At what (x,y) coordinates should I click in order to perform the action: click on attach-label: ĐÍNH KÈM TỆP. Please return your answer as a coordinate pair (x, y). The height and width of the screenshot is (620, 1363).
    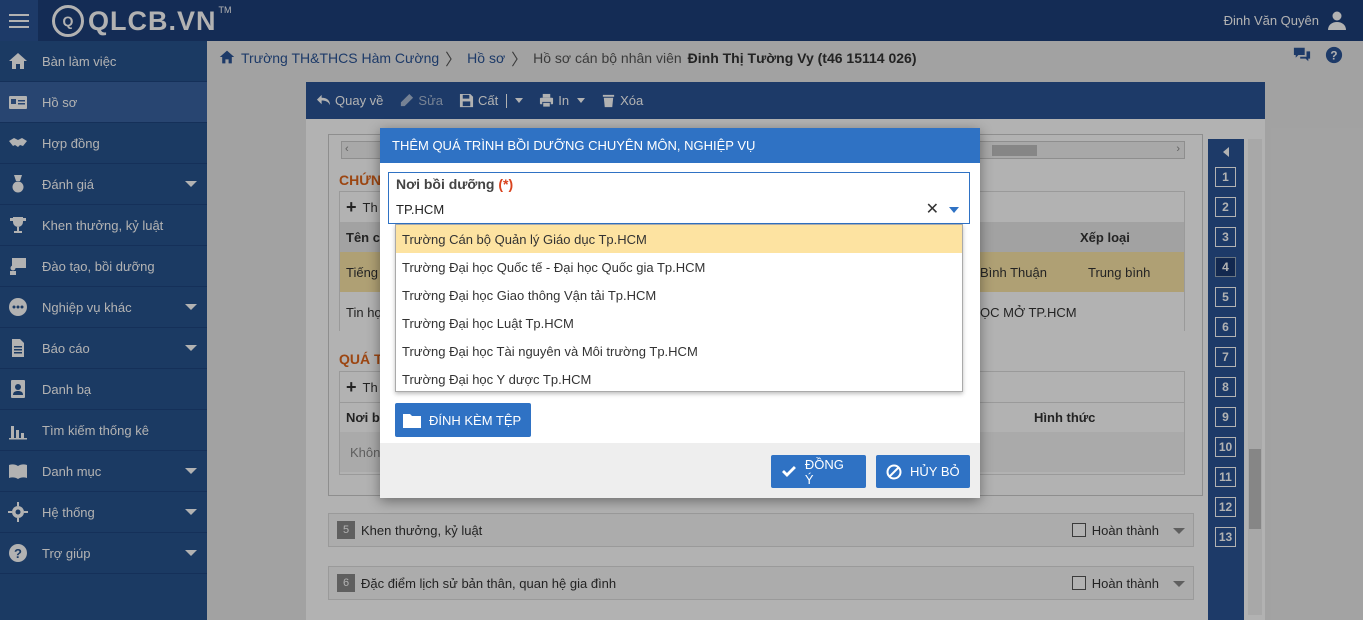
    Looking at the image, I should click on (475, 420).